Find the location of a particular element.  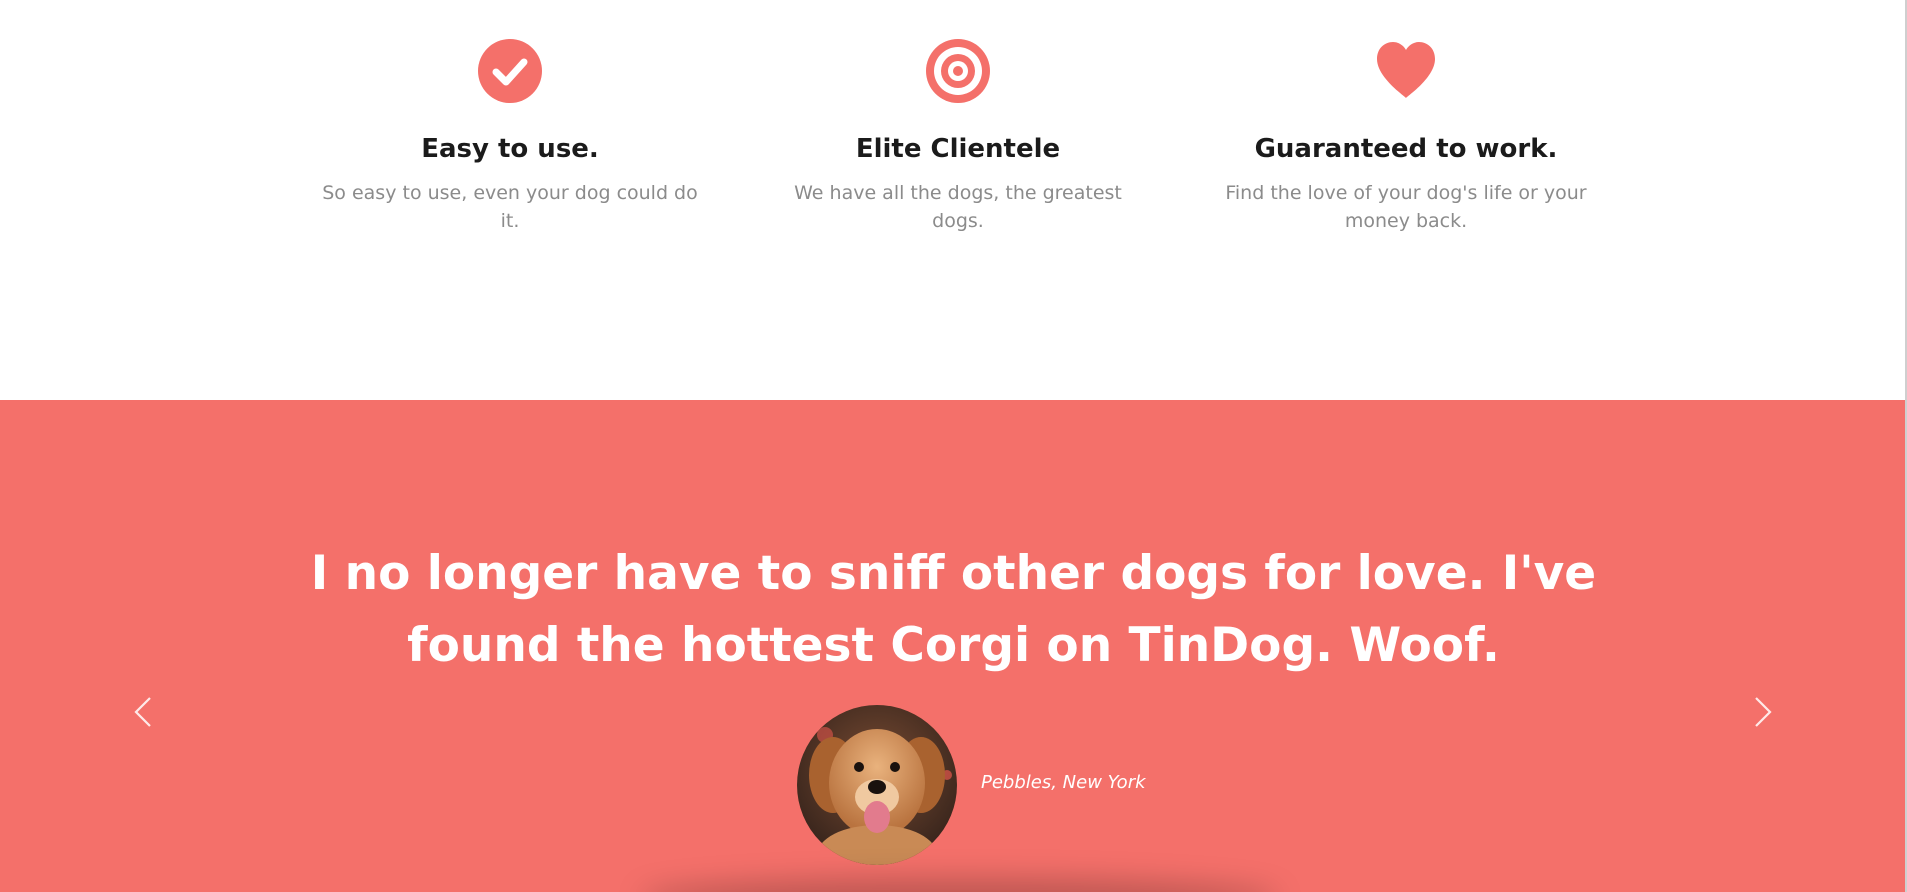

check-circle-icon is located at coordinates (510, 71).